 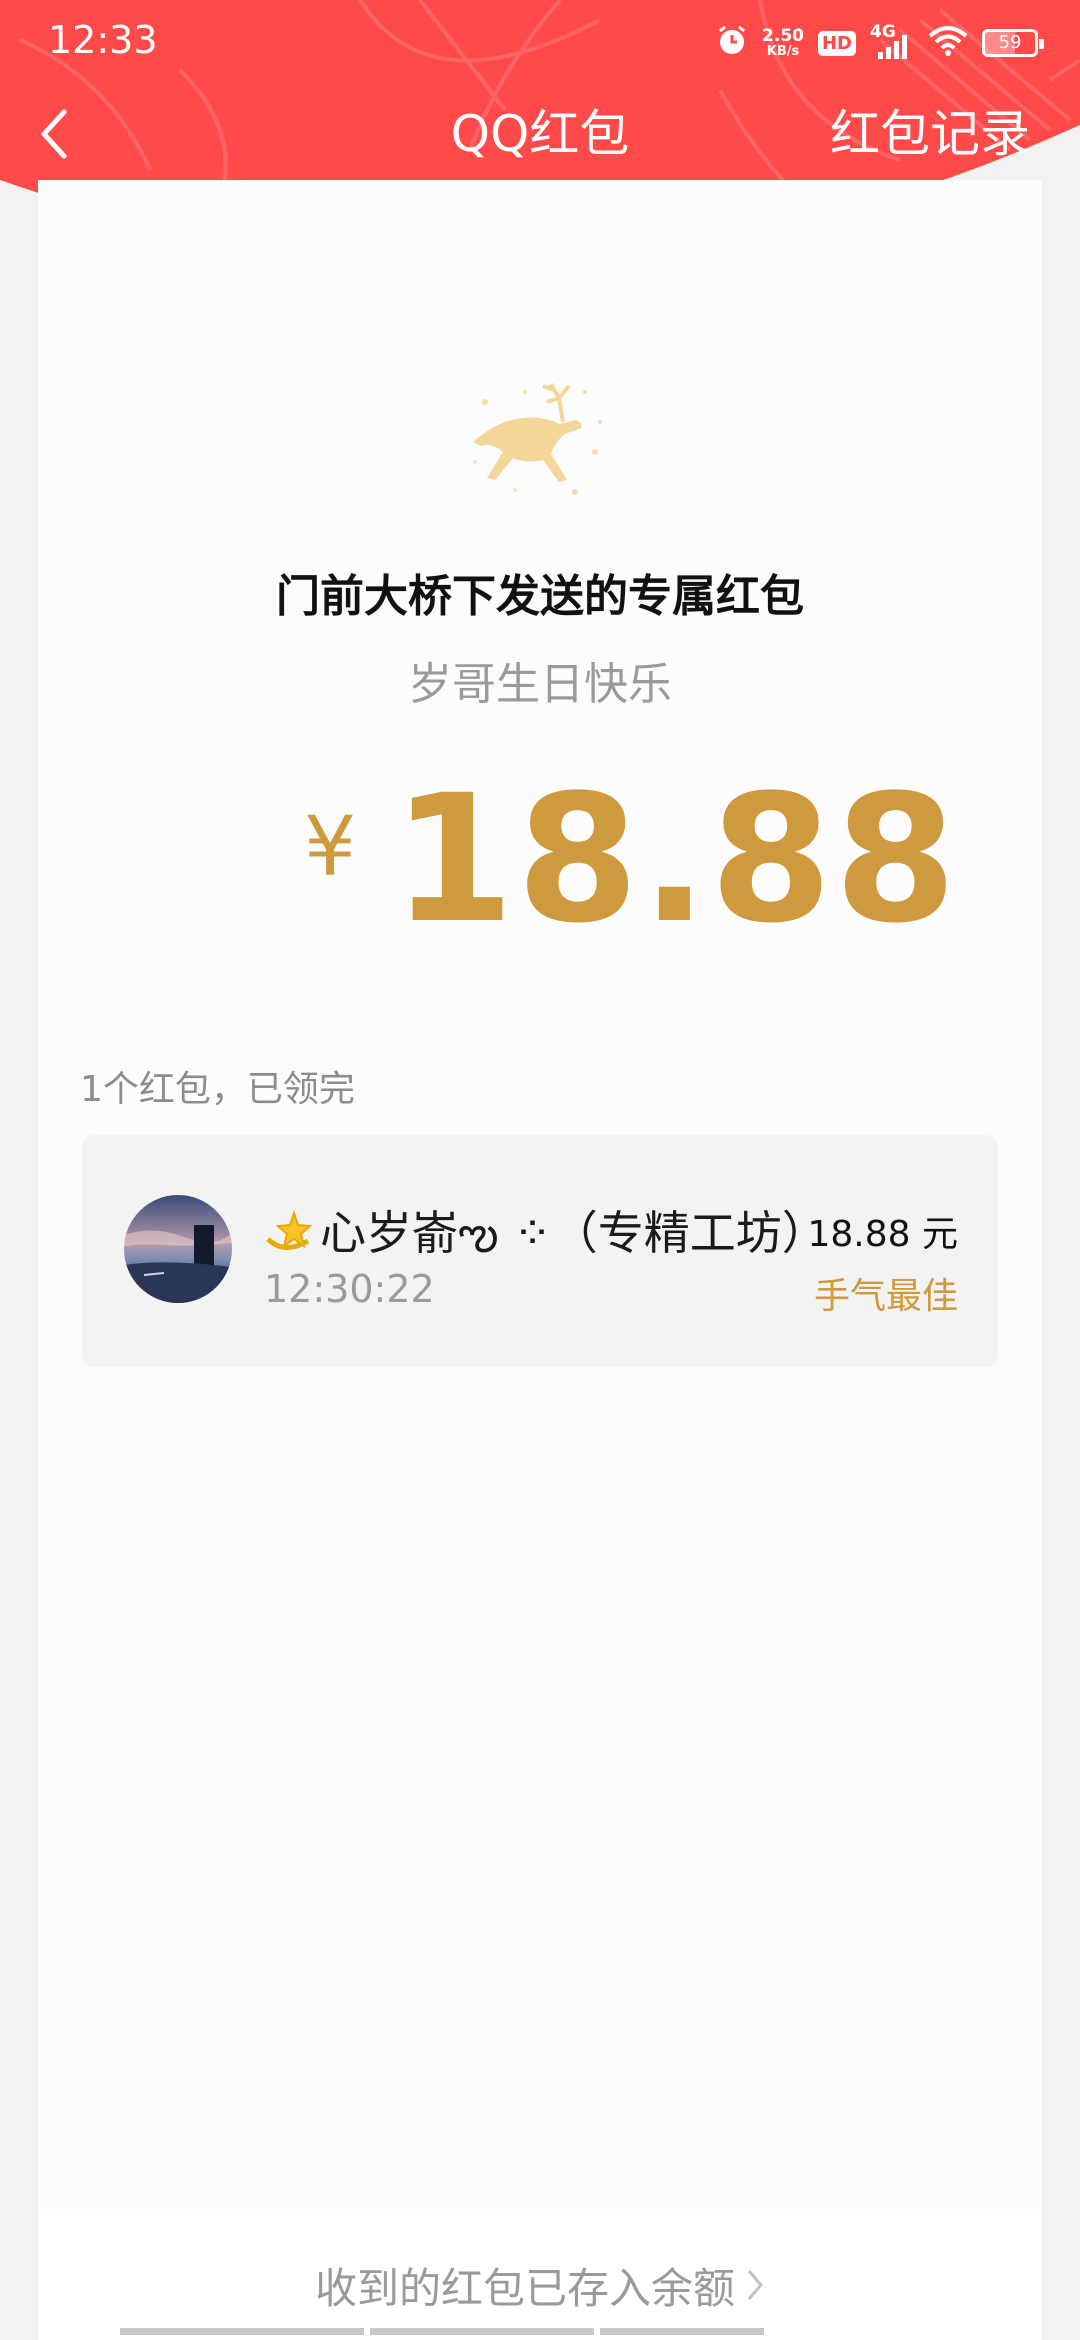 What do you see at coordinates (783, 35) in the screenshot?
I see `net-speed-value: 2.50` at bounding box center [783, 35].